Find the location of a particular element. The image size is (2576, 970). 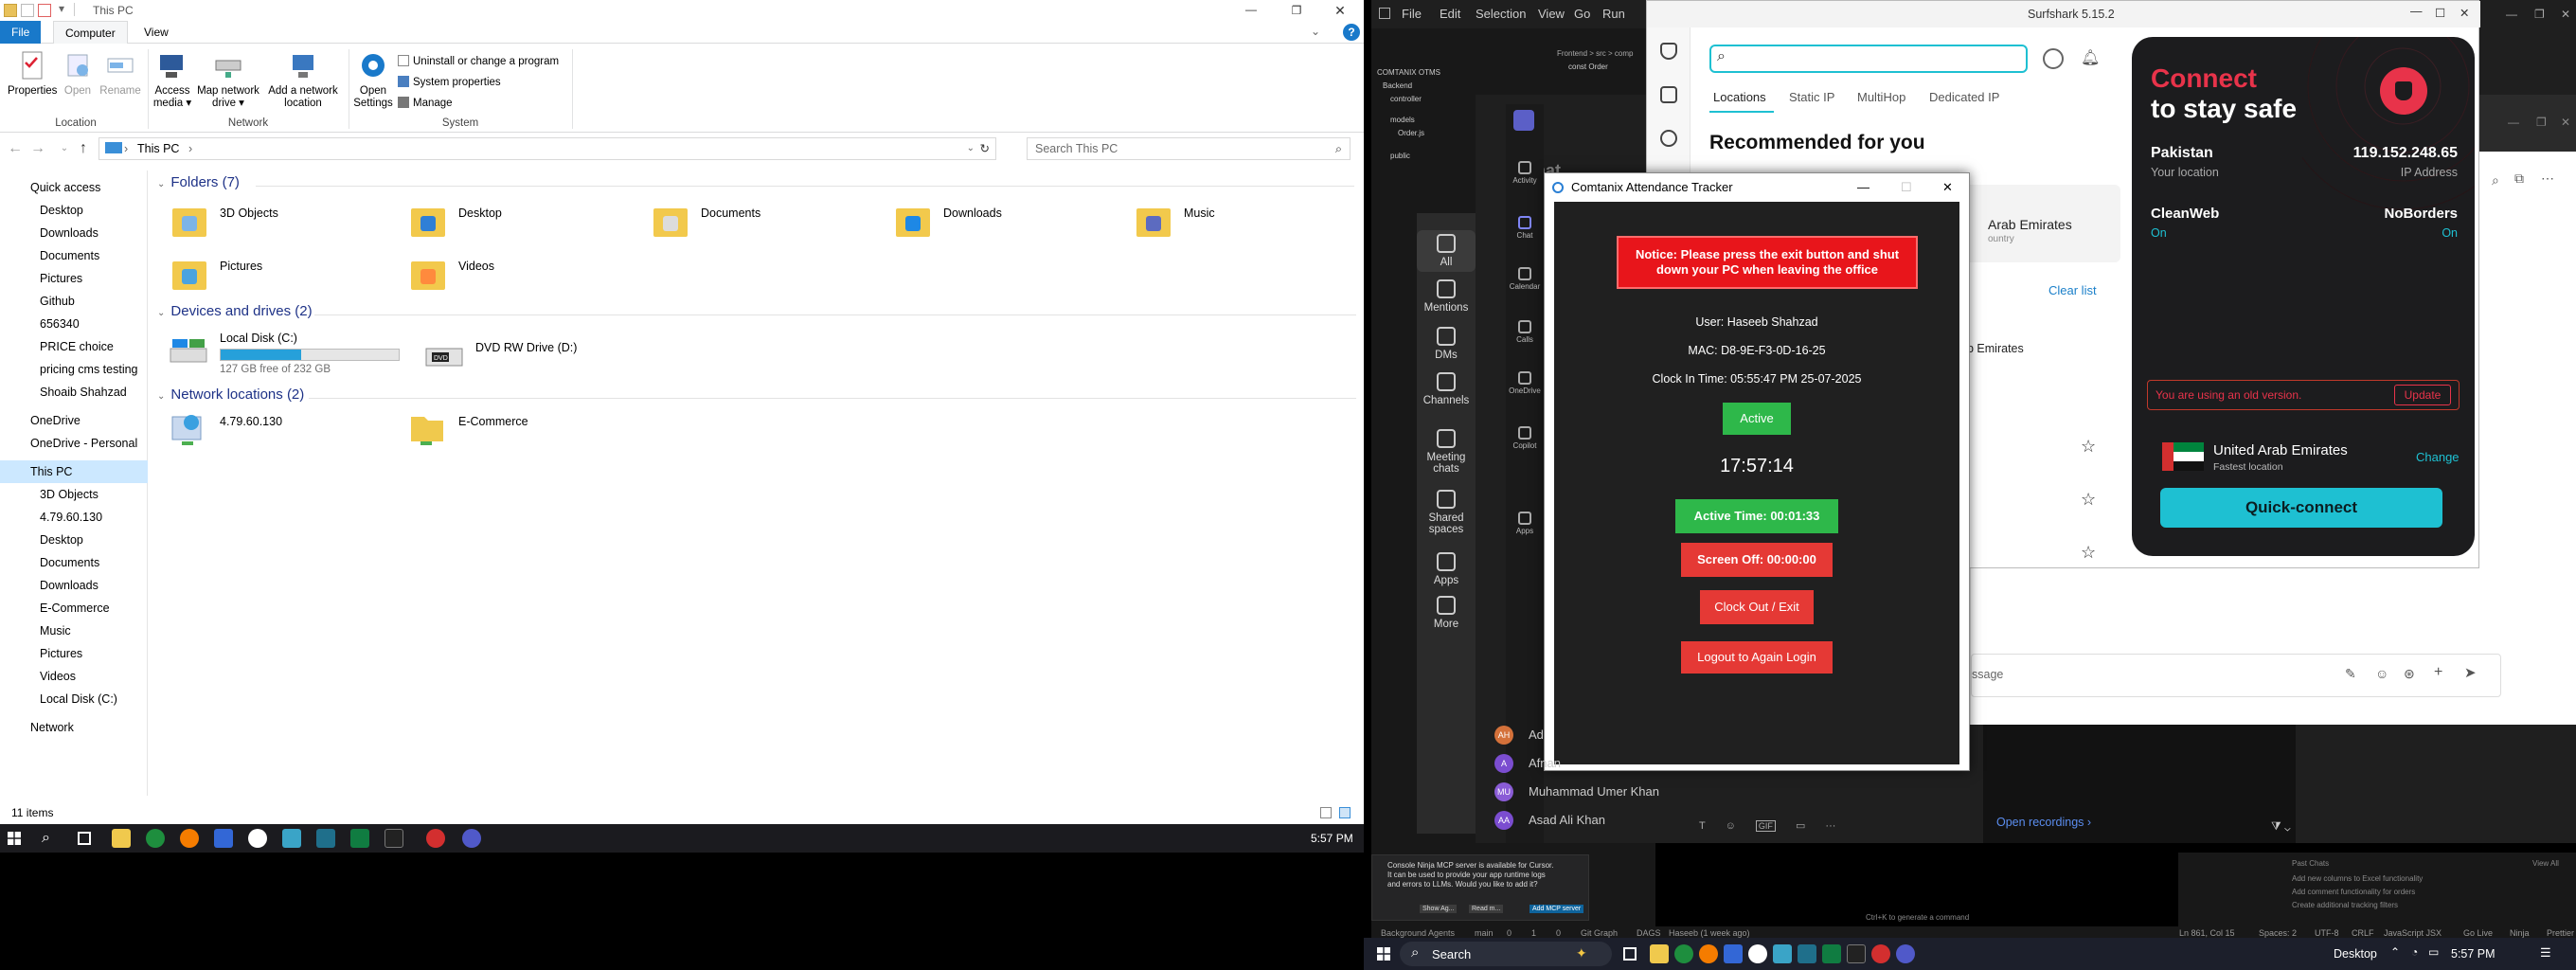

open-recordings-link: Open recordings › is located at coordinates (2043, 822).